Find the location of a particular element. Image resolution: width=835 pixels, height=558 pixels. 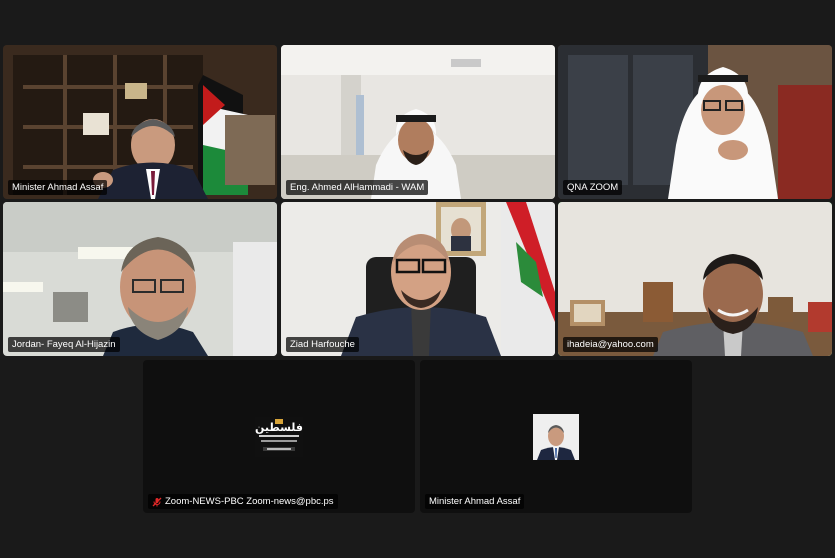

profile-photo is located at coordinates (556, 436).